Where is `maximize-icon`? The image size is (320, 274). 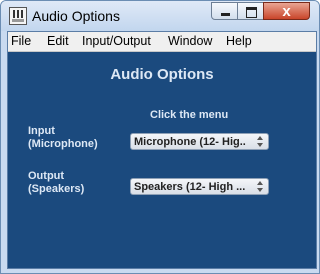
maximize-icon is located at coordinates (251, 12).